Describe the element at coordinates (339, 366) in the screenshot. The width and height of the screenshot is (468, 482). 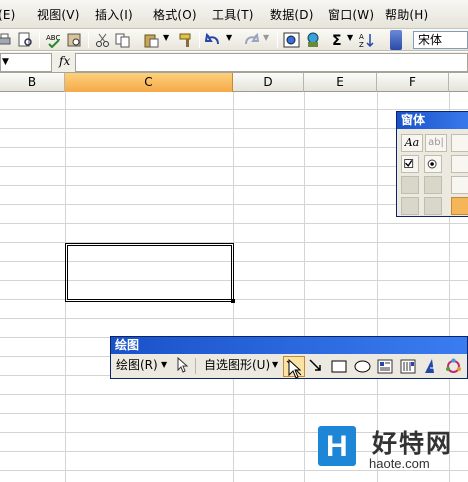
I see `rectangle-icon` at that location.